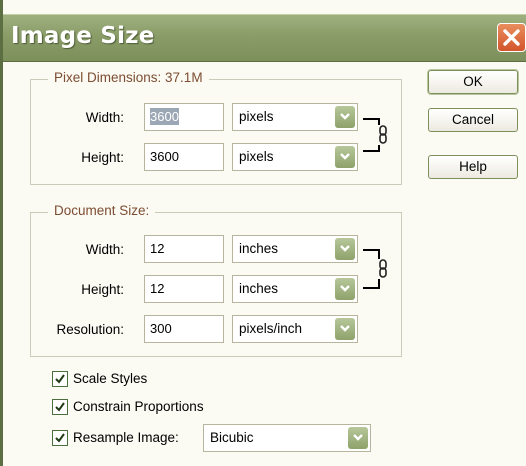  I want to click on close-icon, so click(511, 37).